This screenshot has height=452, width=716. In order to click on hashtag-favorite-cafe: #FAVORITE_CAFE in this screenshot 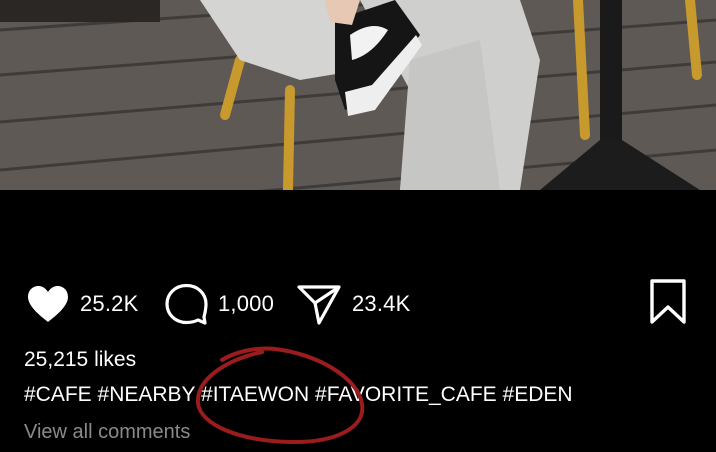, I will do `click(406, 394)`.